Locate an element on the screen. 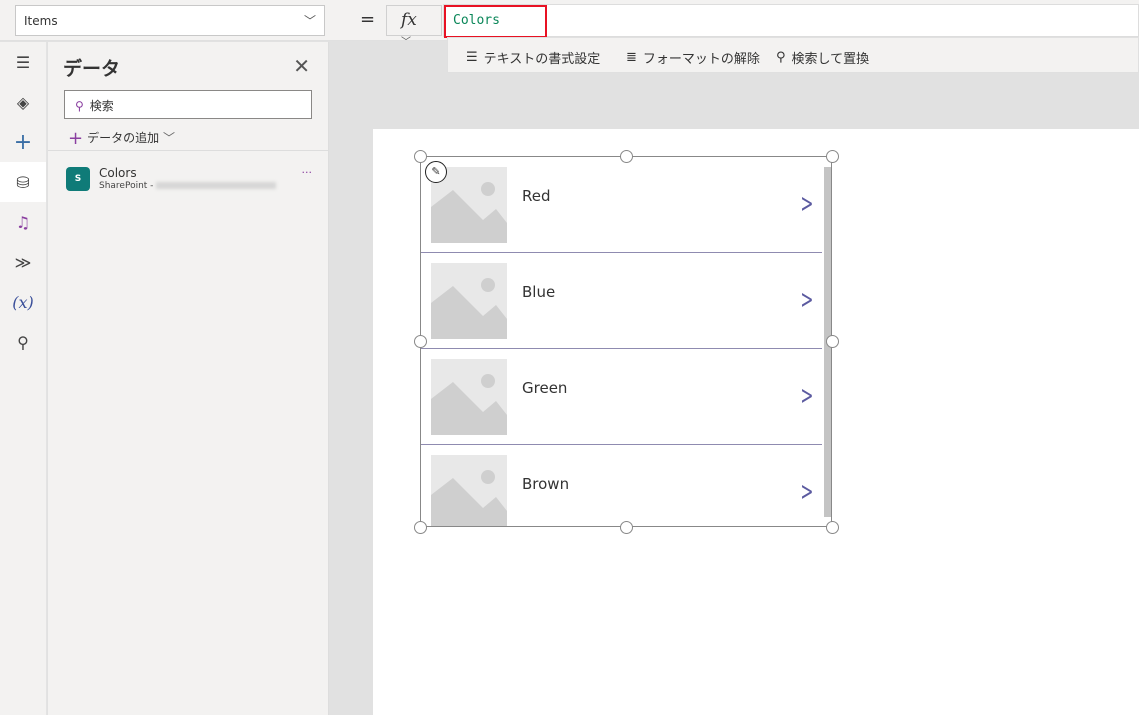  item-title: Brown is located at coordinates (546, 484).